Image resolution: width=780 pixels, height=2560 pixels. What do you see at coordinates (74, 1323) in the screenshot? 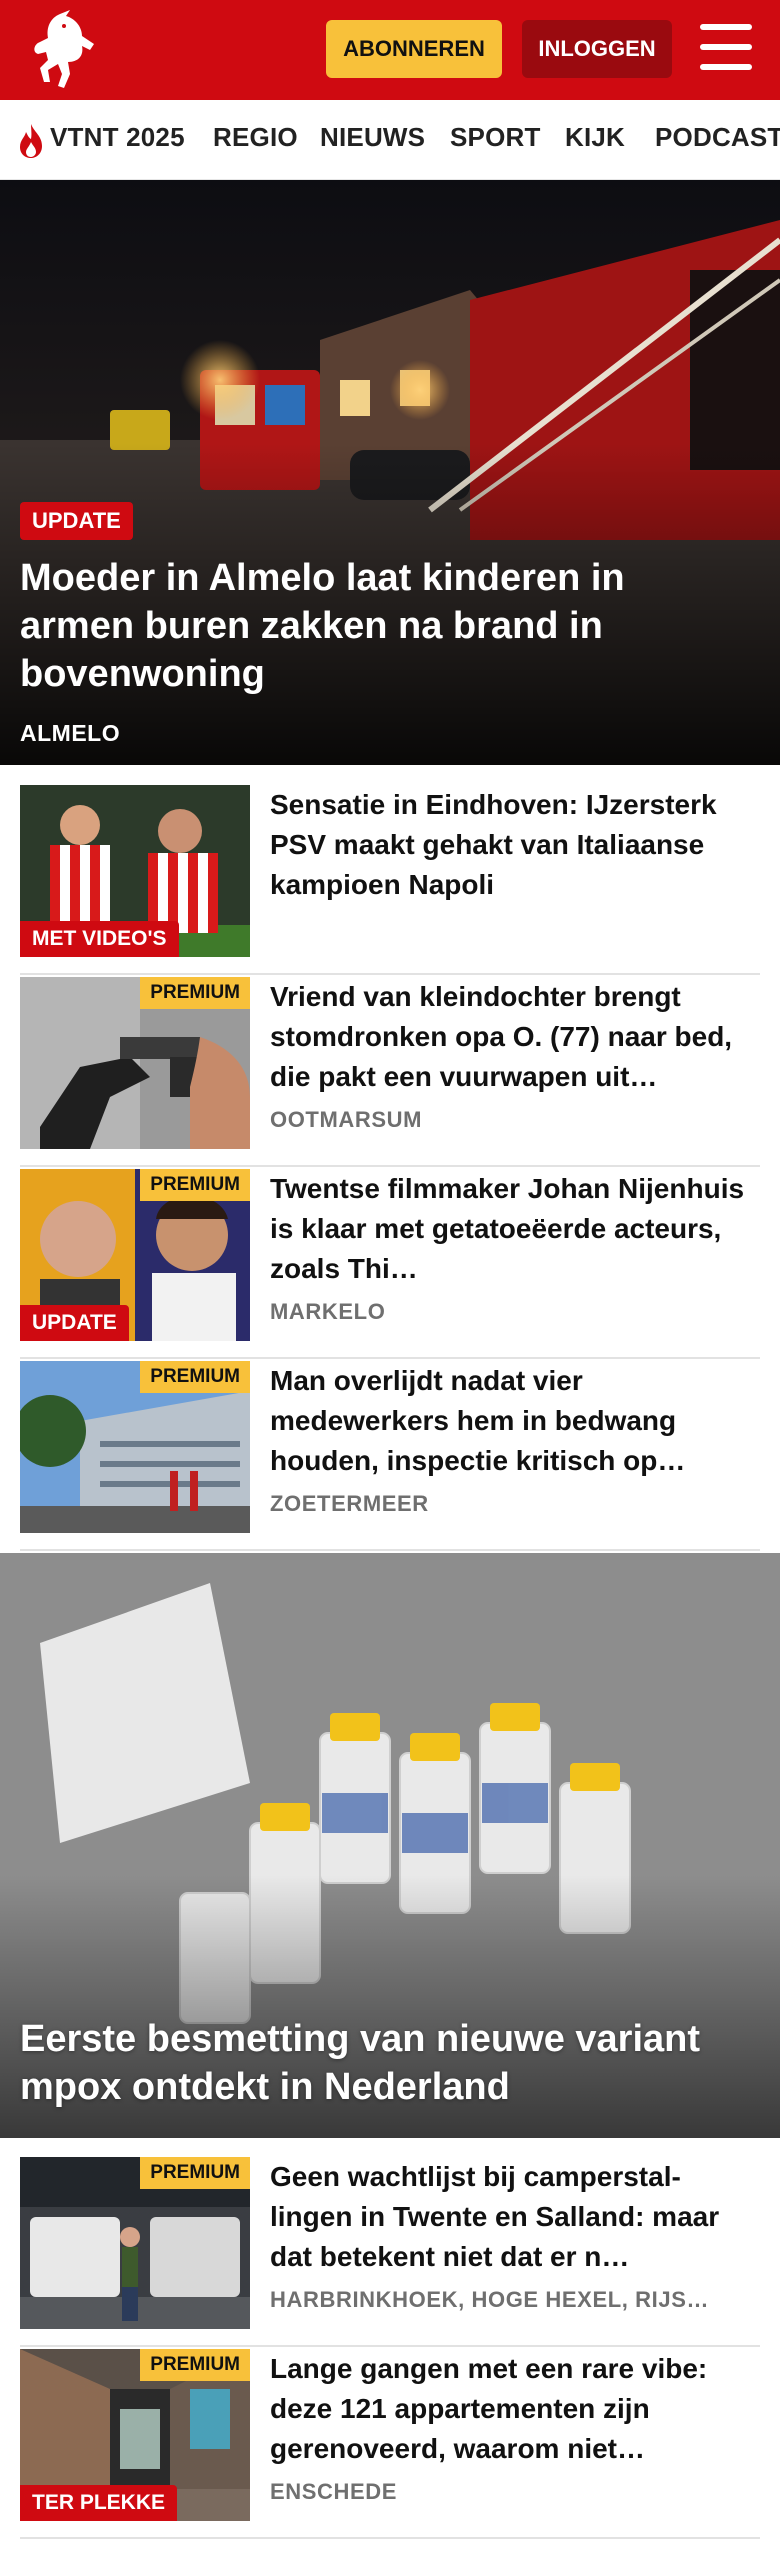
I see `article-tag: UPDATE` at bounding box center [74, 1323].